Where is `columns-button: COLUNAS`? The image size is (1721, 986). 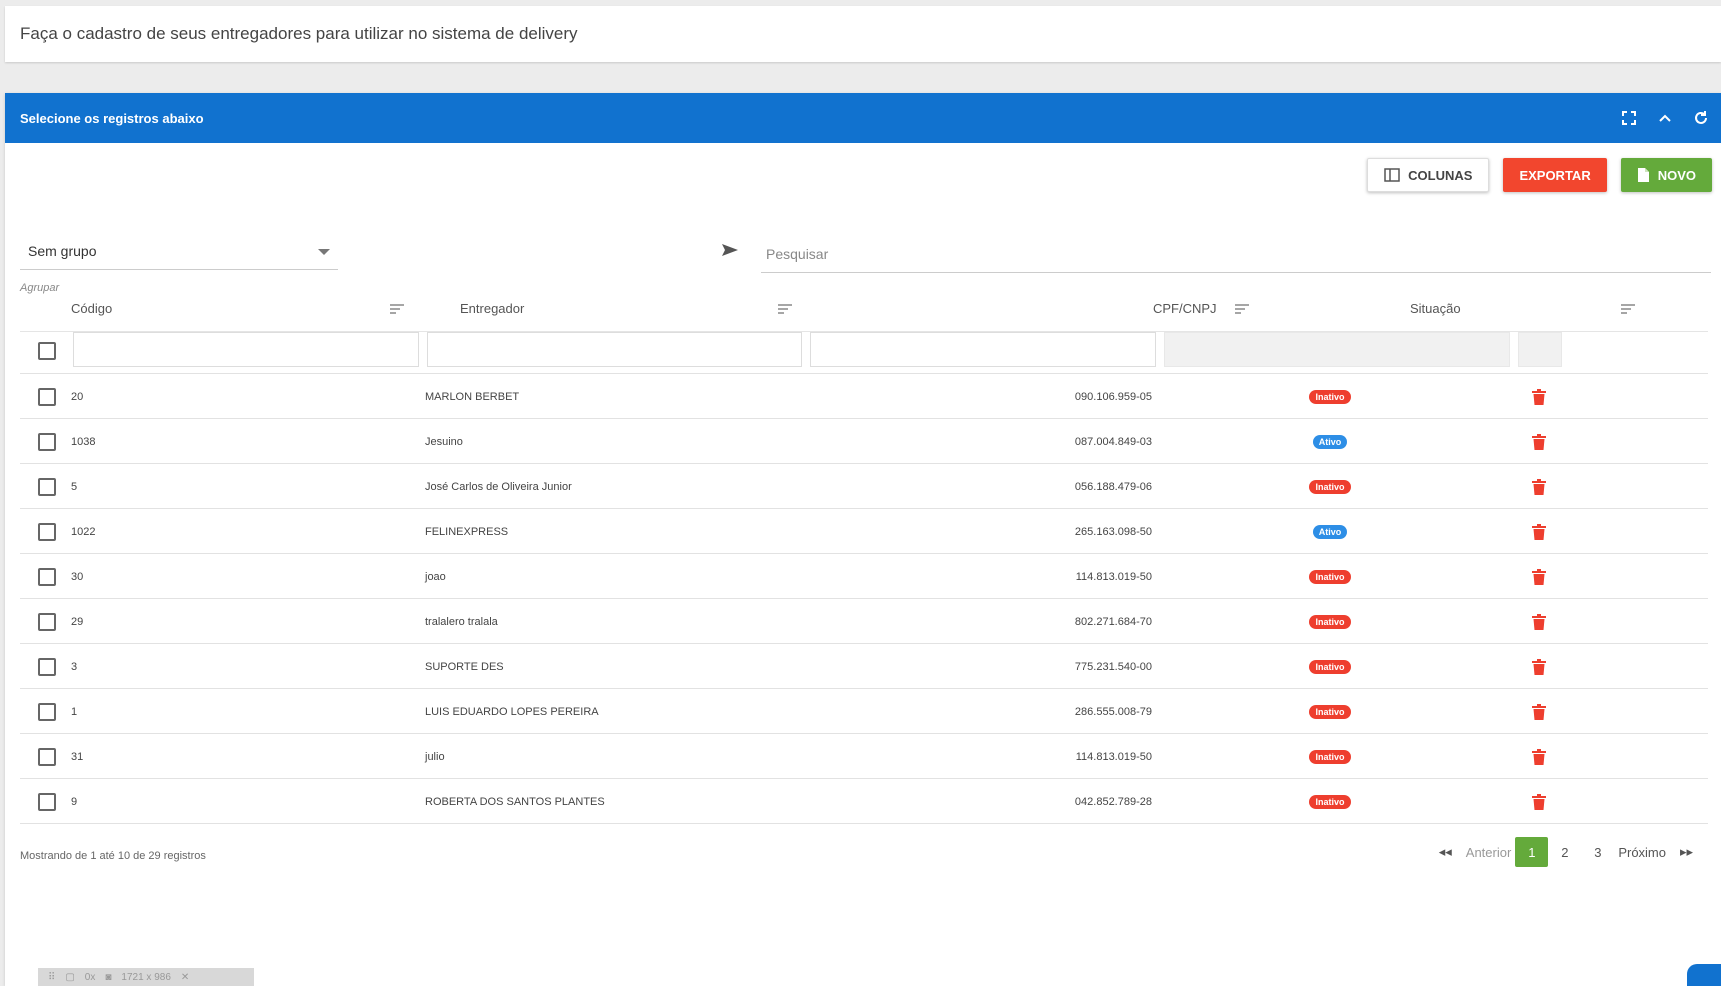 columns-button: COLUNAS is located at coordinates (1428, 175).